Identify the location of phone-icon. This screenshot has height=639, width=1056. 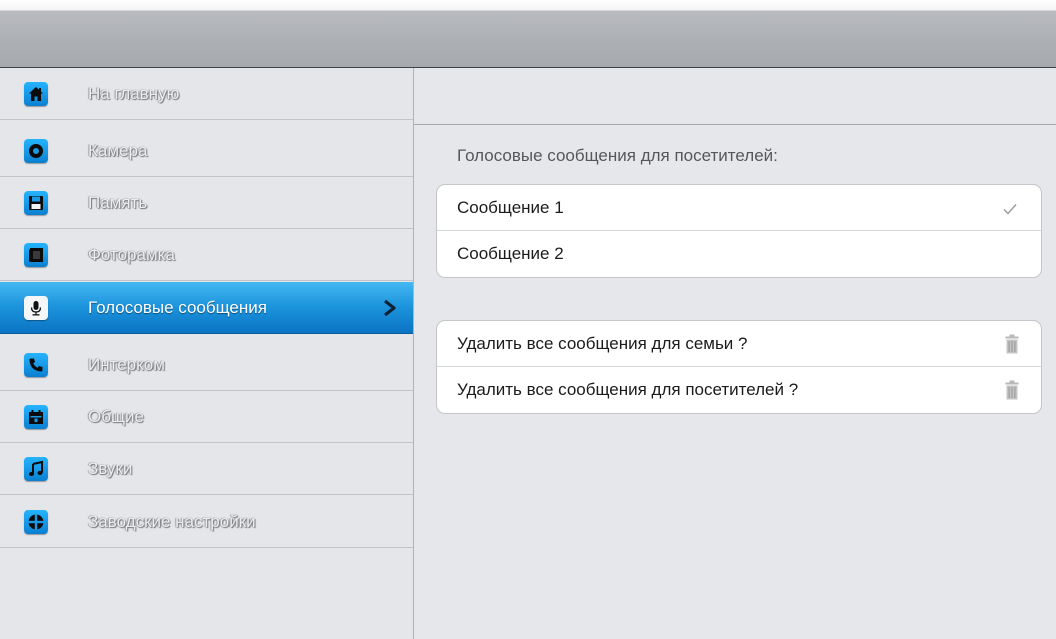
(36, 365).